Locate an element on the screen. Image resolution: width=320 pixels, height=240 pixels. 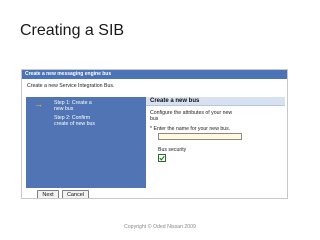
slide-title: Creating a SIB is located at coordinates (72, 30).